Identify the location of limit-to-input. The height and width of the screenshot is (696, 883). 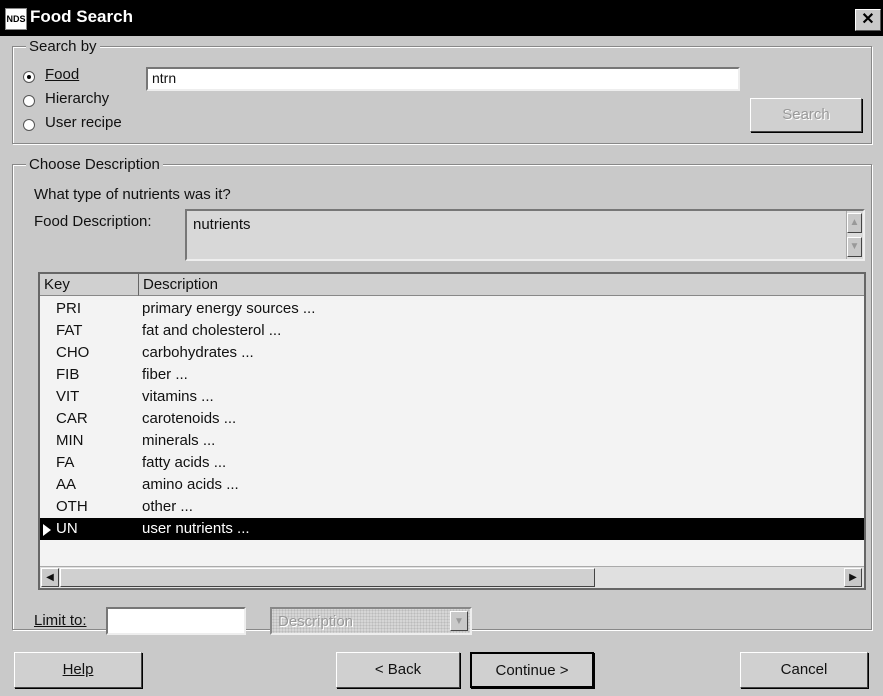
(176, 621).